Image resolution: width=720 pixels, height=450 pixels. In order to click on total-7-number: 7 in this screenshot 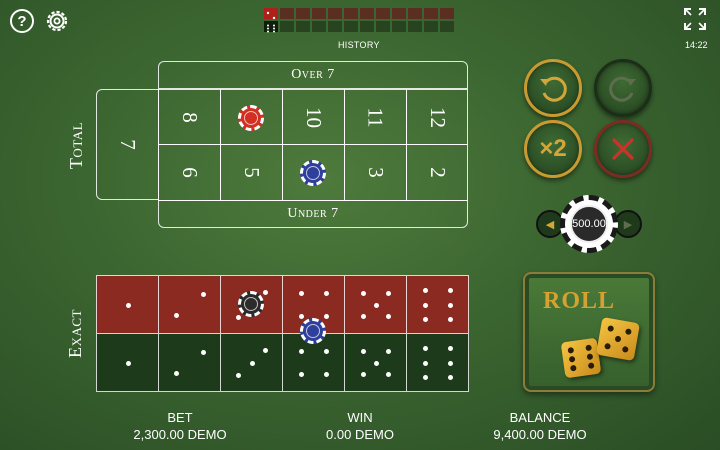, I will do `click(128, 144)`.